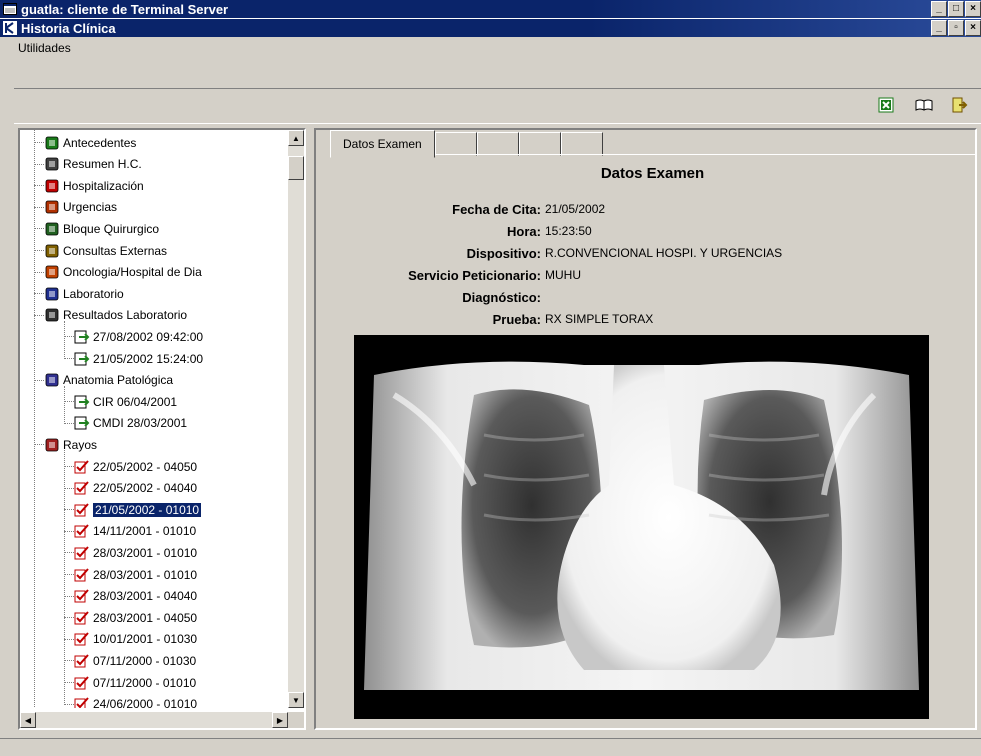 This screenshot has height=756, width=981. Describe the element at coordinates (130, 682) in the screenshot. I see `tree-item: 07/11/2000 - 01010` at that location.